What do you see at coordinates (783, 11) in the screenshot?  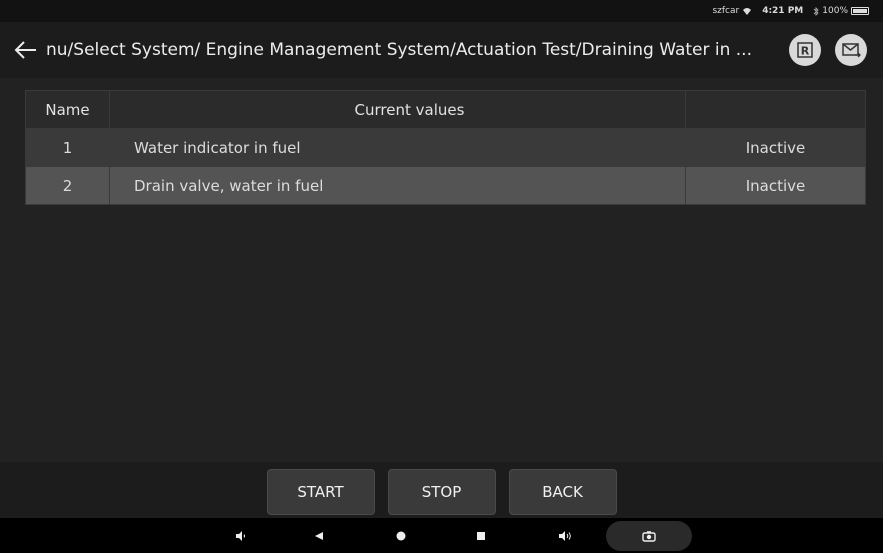 I see `clock: 4:21 PM` at bounding box center [783, 11].